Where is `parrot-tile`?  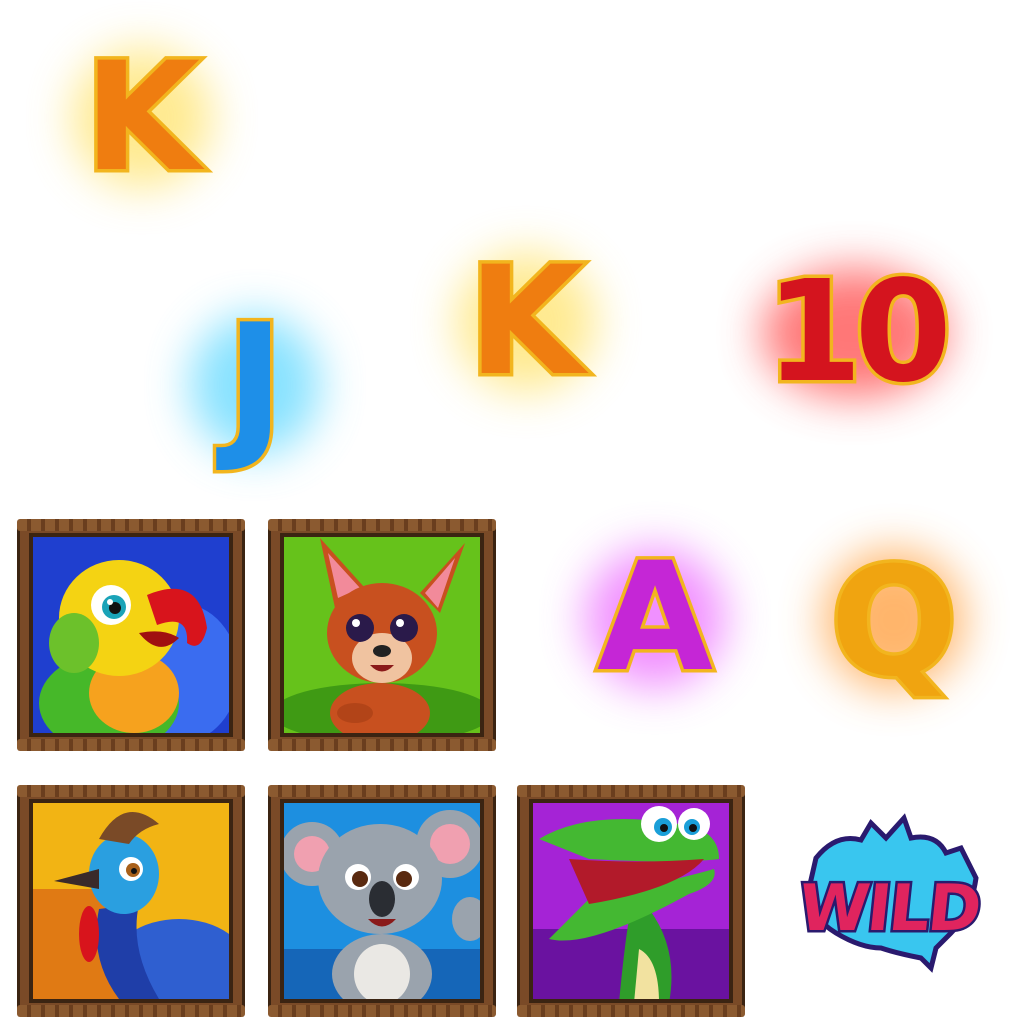 parrot-tile is located at coordinates (131, 635).